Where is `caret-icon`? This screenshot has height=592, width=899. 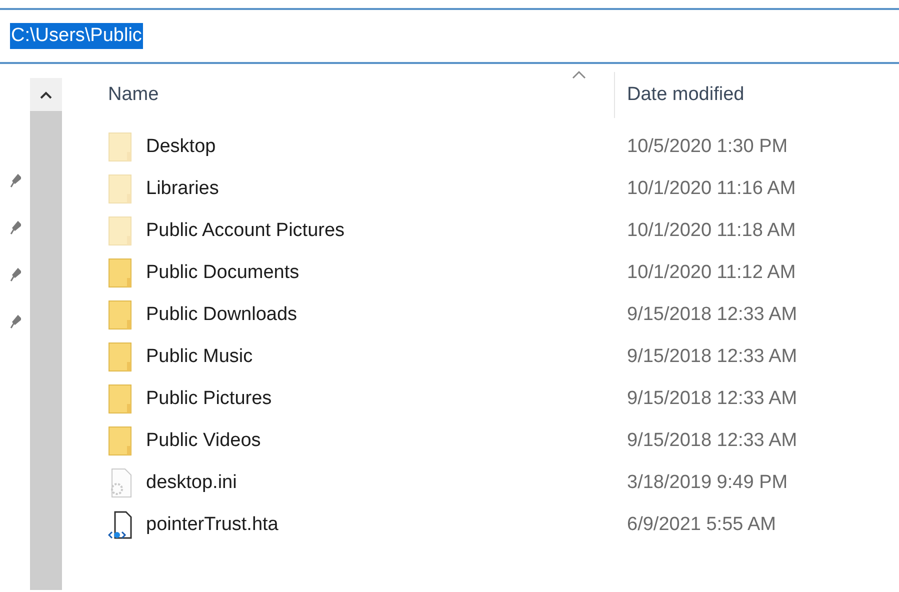
caret-icon is located at coordinates (46, 94).